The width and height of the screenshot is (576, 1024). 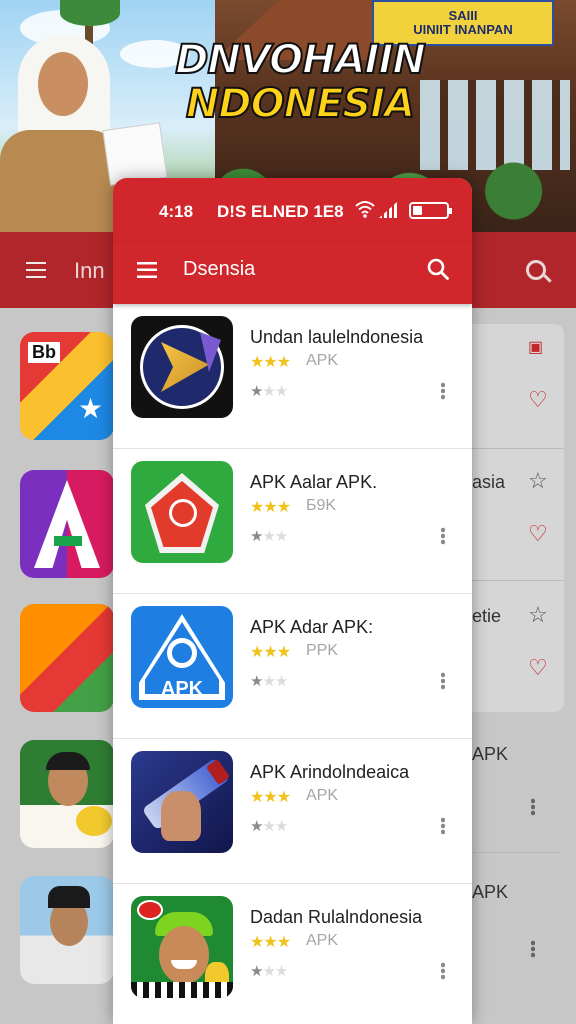 I want to click on download-icon: ▣, so click(x=536, y=347).